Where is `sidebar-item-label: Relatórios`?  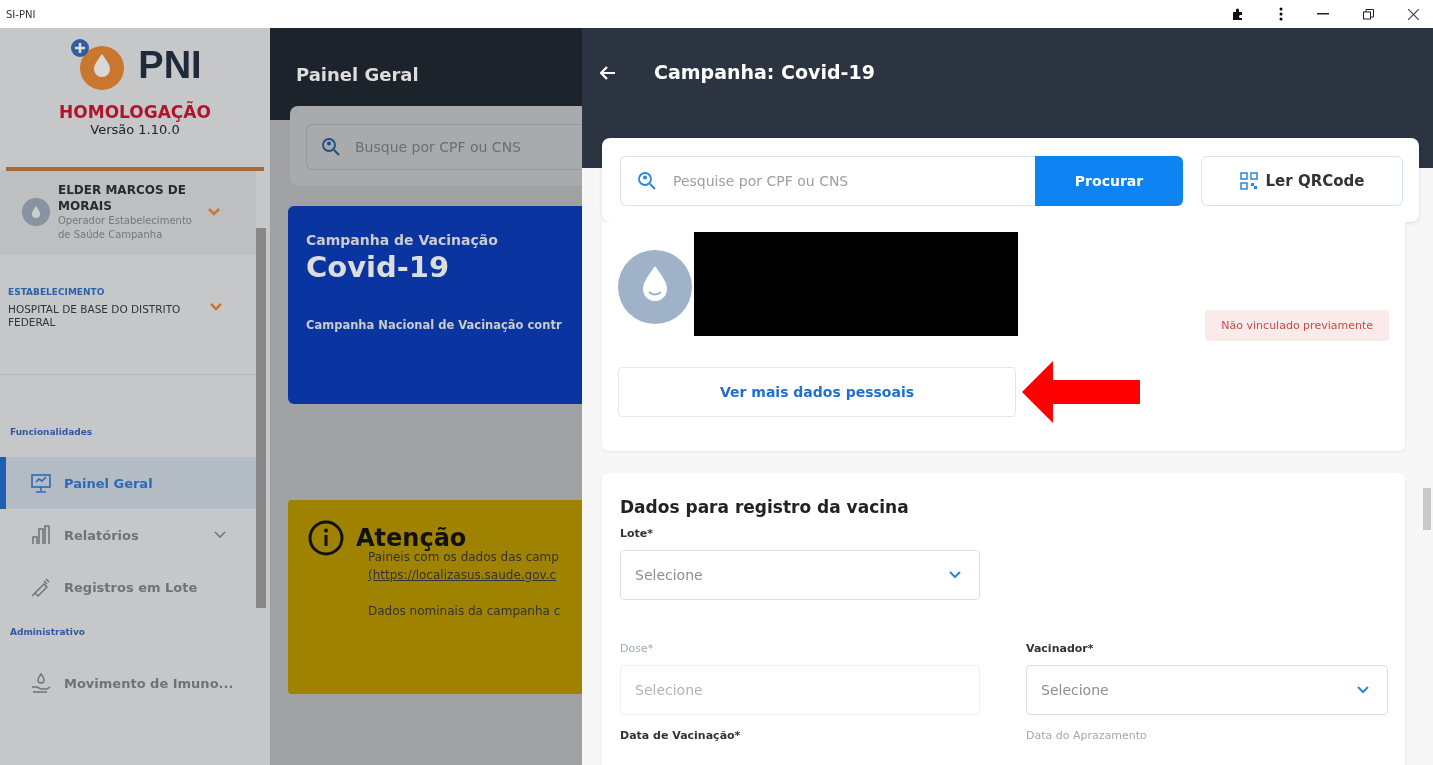 sidebar-item-label: Relatórios is located at coordinates (102, 535).